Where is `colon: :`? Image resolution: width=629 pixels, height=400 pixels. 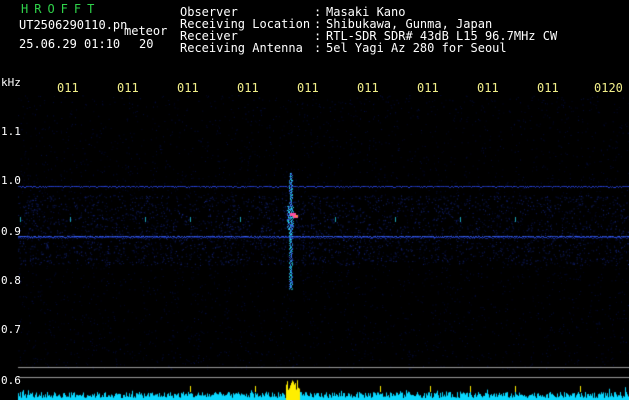
colon: : is located at coordinates (318, 48).